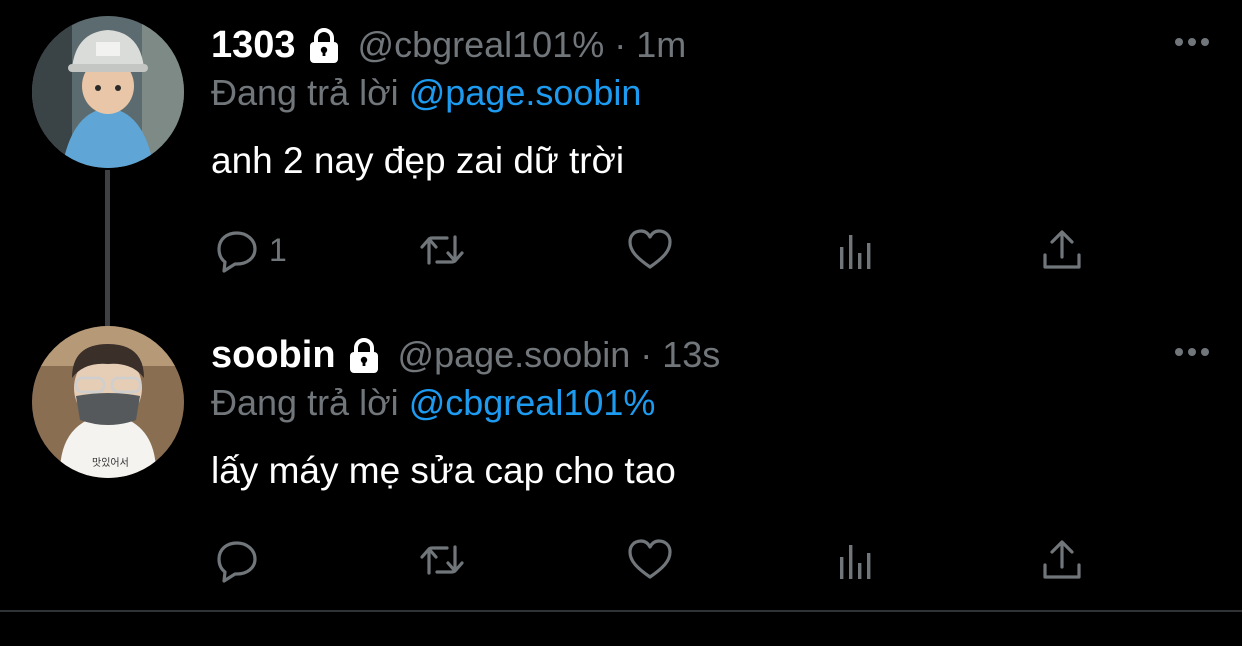 The image size is (1242, 646). What do you see at coordinates (418, 160) in the screenshot?
I see `tweet-text: anh 2 nay đẹp zai dữ trời` at bounding box center [418, 160].